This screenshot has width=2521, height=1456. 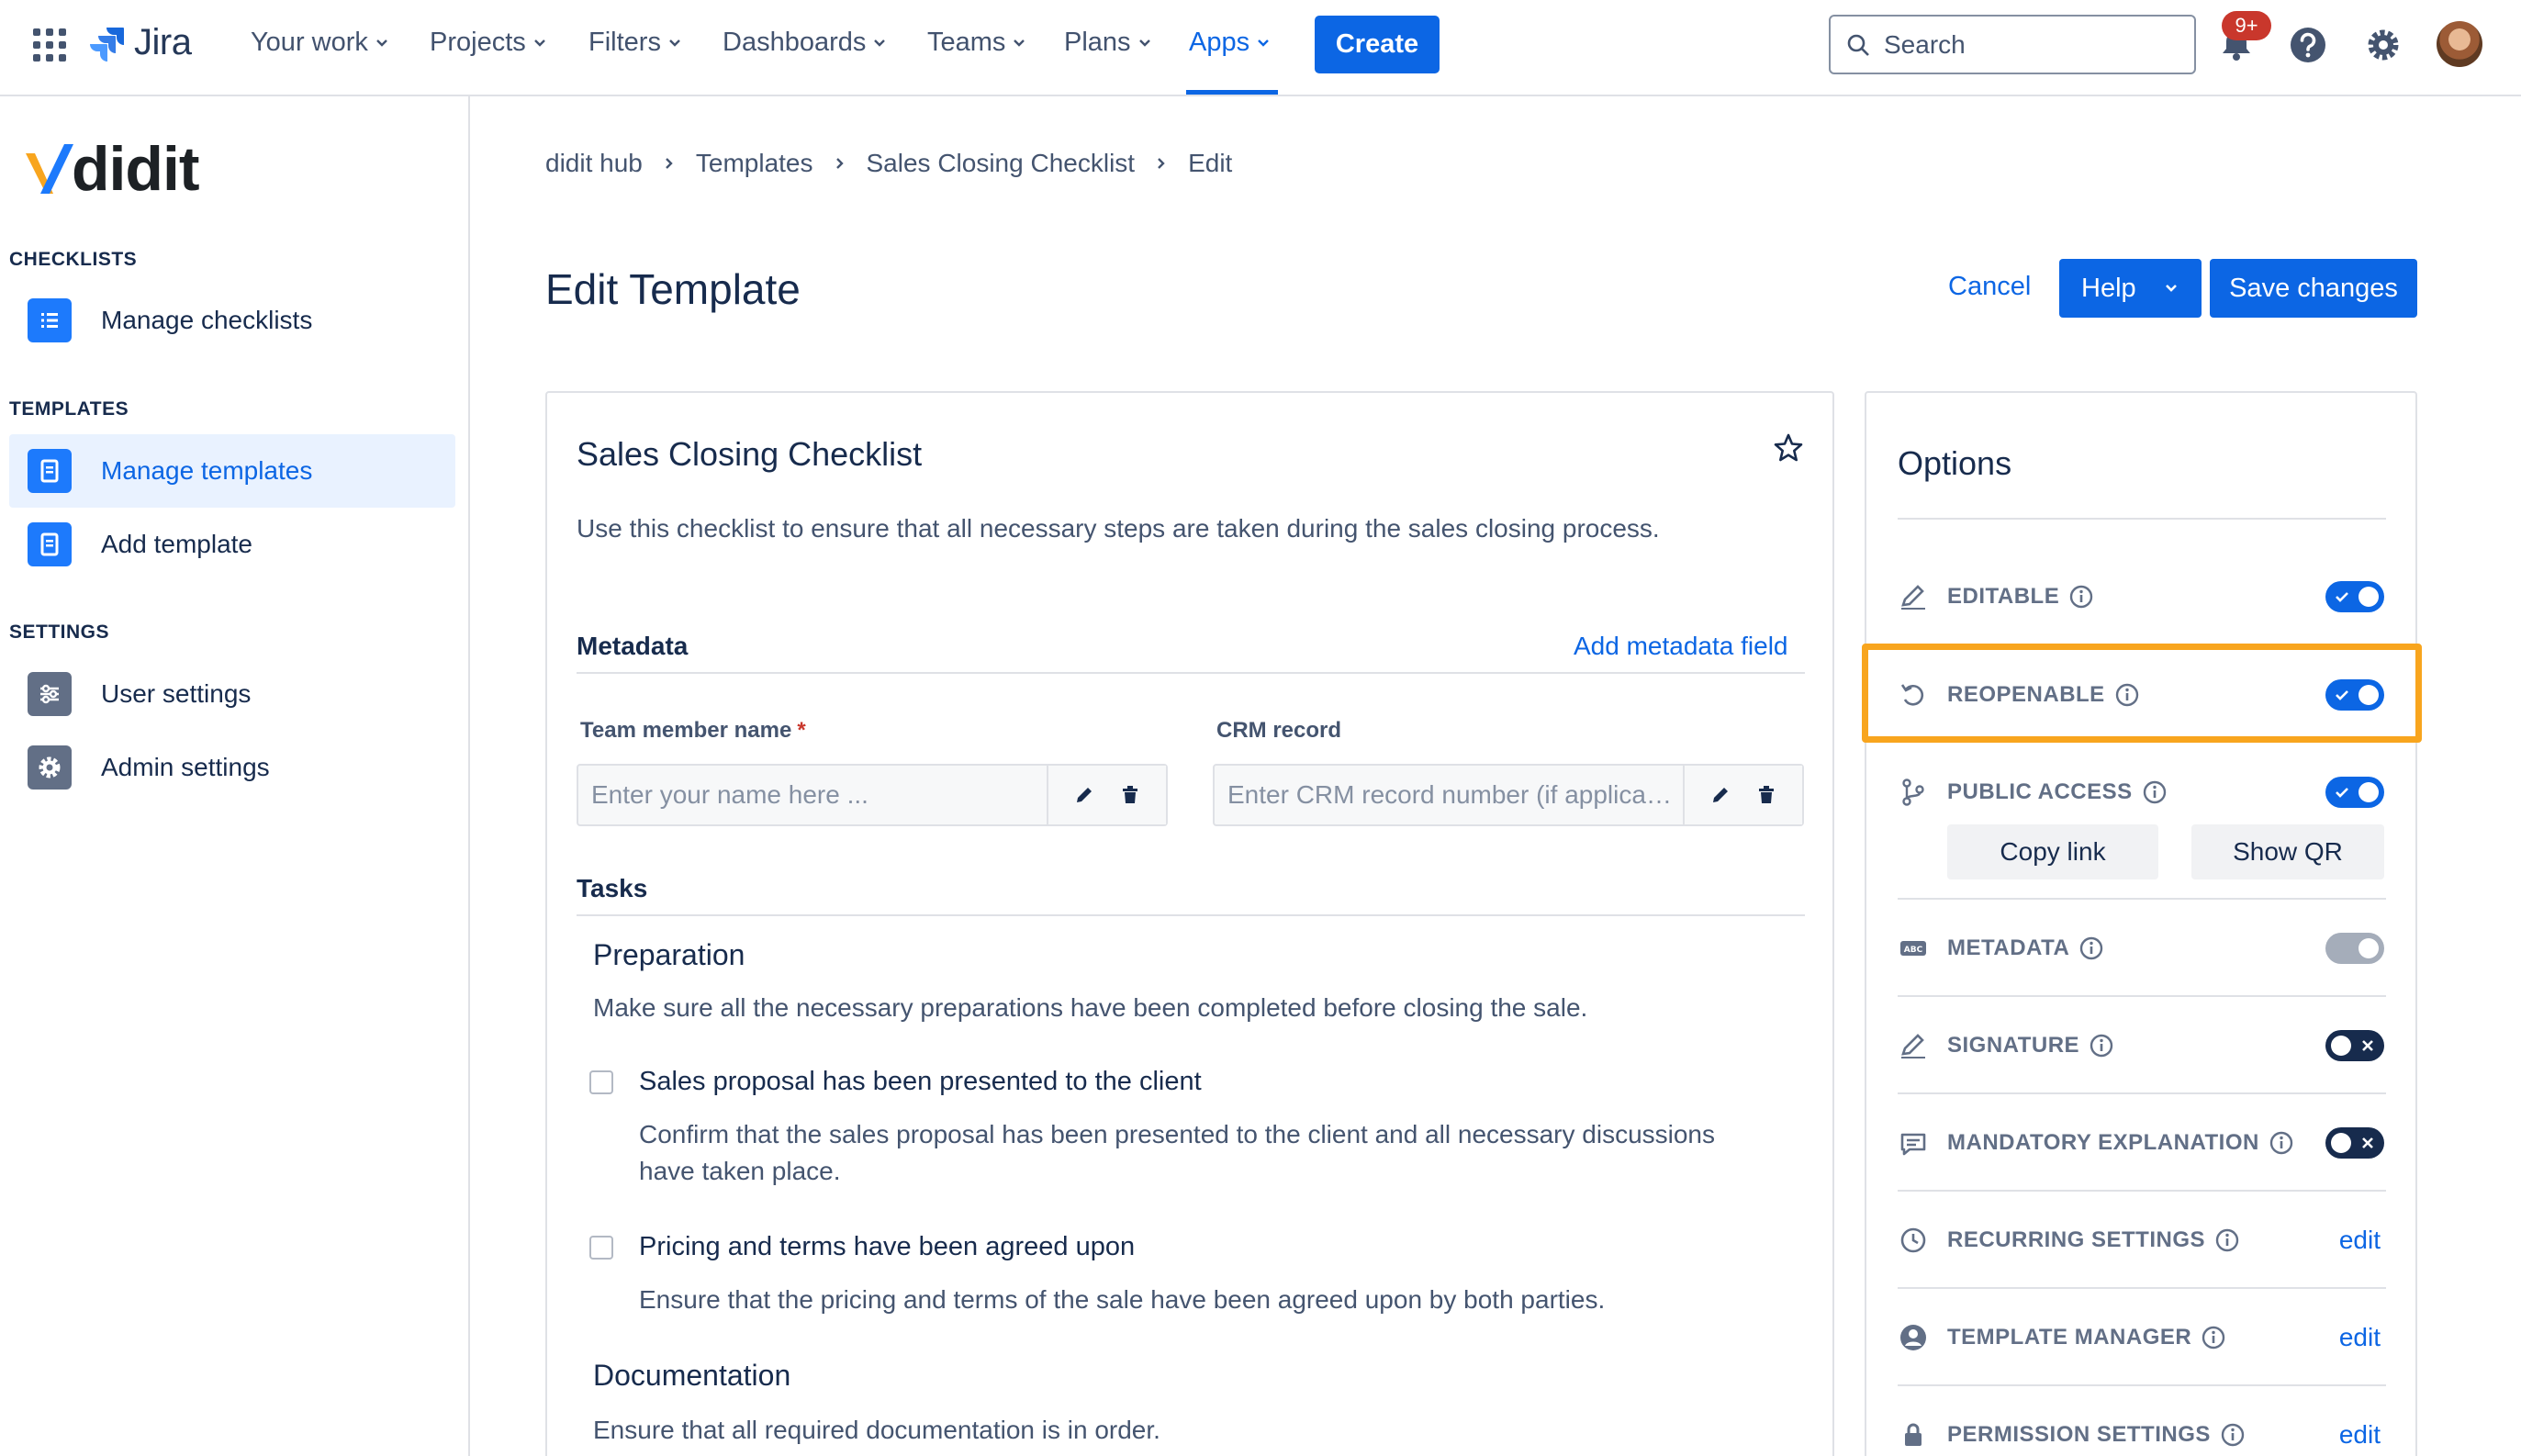 I want to click on nav-label: Filters, so click(x=624, y=42).